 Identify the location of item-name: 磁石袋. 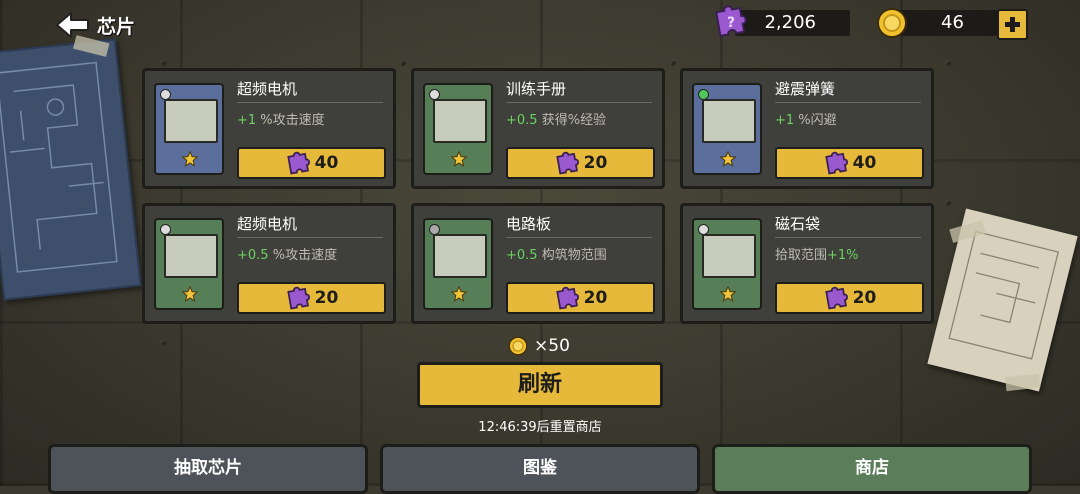
(798, 224).